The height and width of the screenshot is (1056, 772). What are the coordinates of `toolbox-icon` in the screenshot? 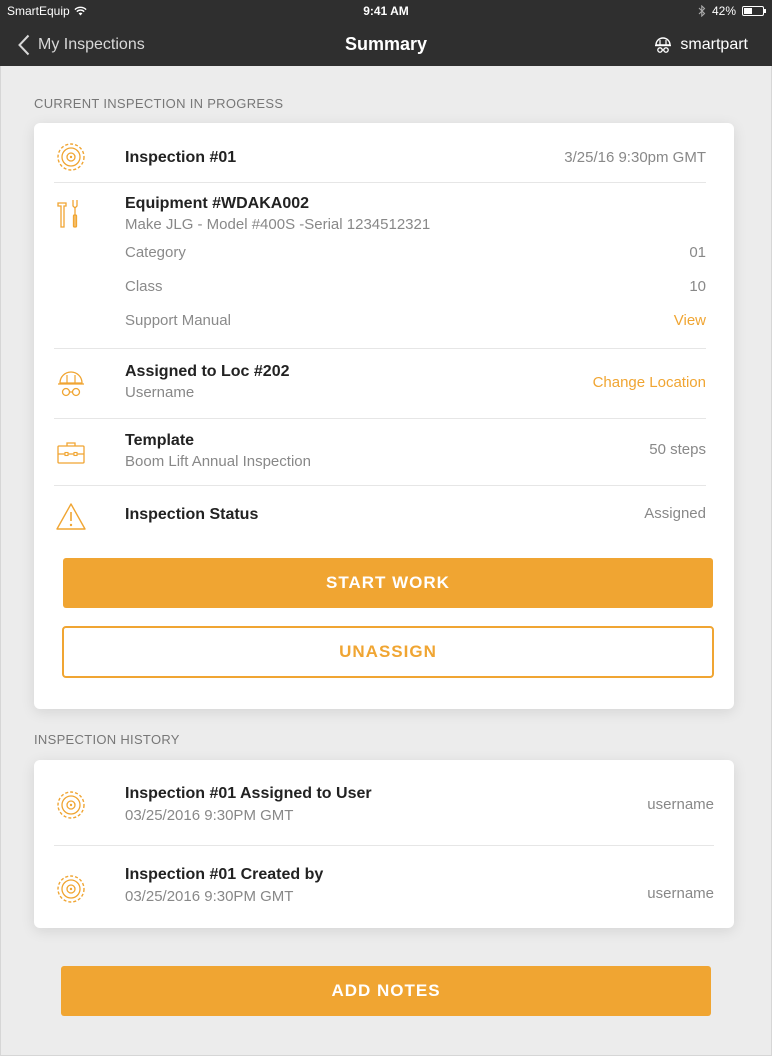 It's located at (71, 453).